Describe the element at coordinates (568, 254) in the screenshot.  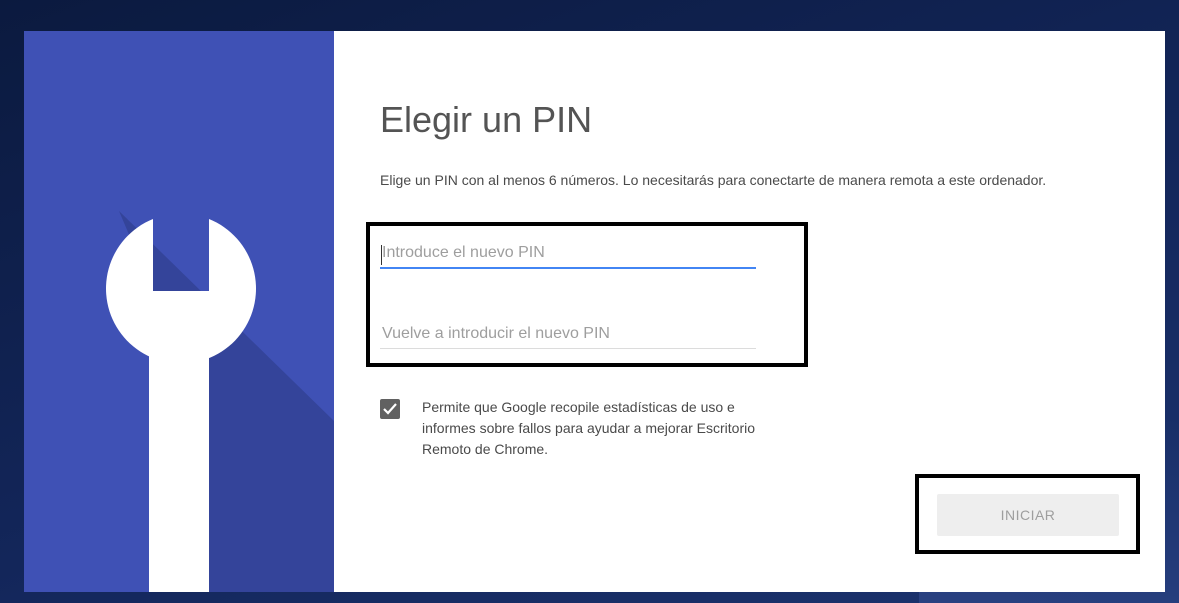
I see `new-pin-input` at that location.